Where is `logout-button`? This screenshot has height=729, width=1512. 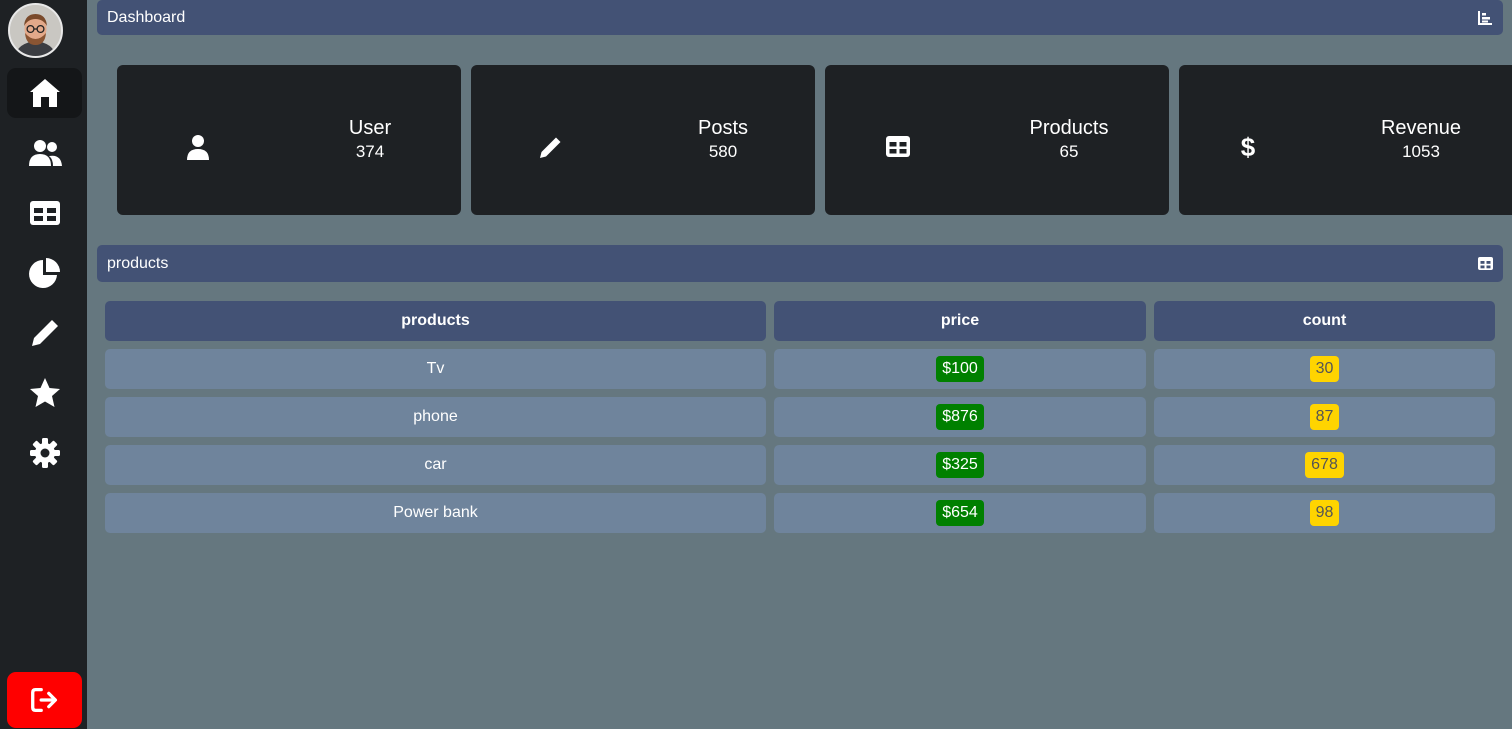 logout-button is located at coordinates (44, 700).